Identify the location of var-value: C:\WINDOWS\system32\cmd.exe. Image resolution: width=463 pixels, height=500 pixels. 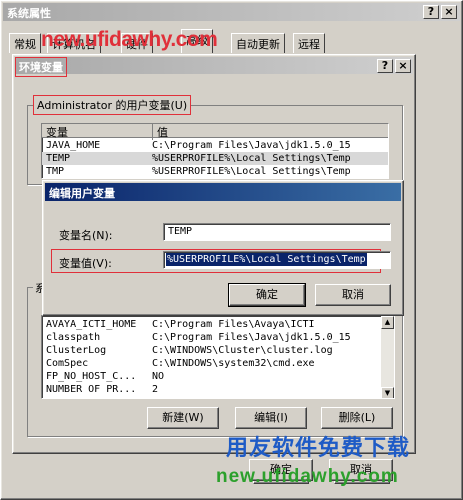
(233, 363).